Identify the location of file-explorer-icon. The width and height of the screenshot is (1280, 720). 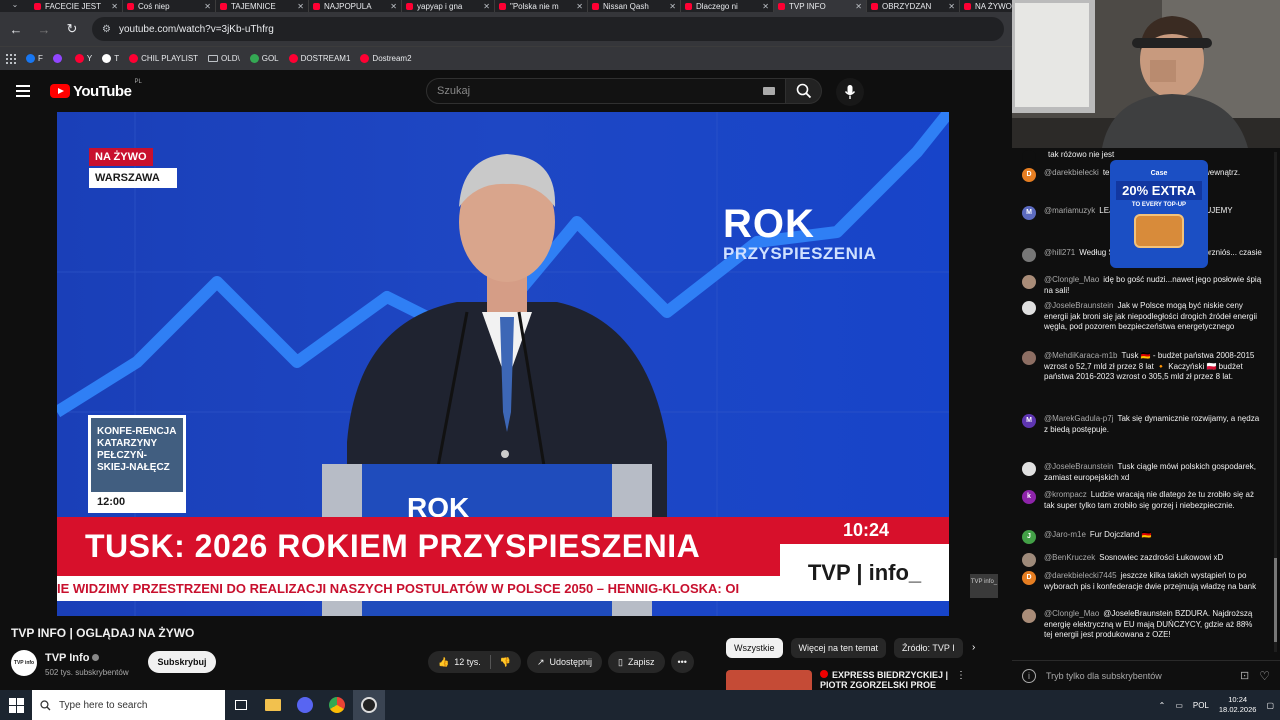
(273, 705).